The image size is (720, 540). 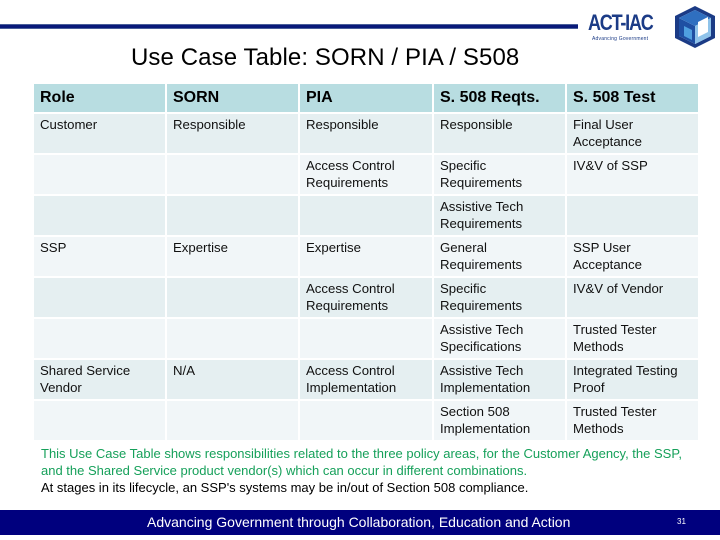 What do you see at coordinates (499, 215) in the screenshot?
I see `cell-s508-reqts: Assistive Tech Requirements` at bounding box center [499, 215].